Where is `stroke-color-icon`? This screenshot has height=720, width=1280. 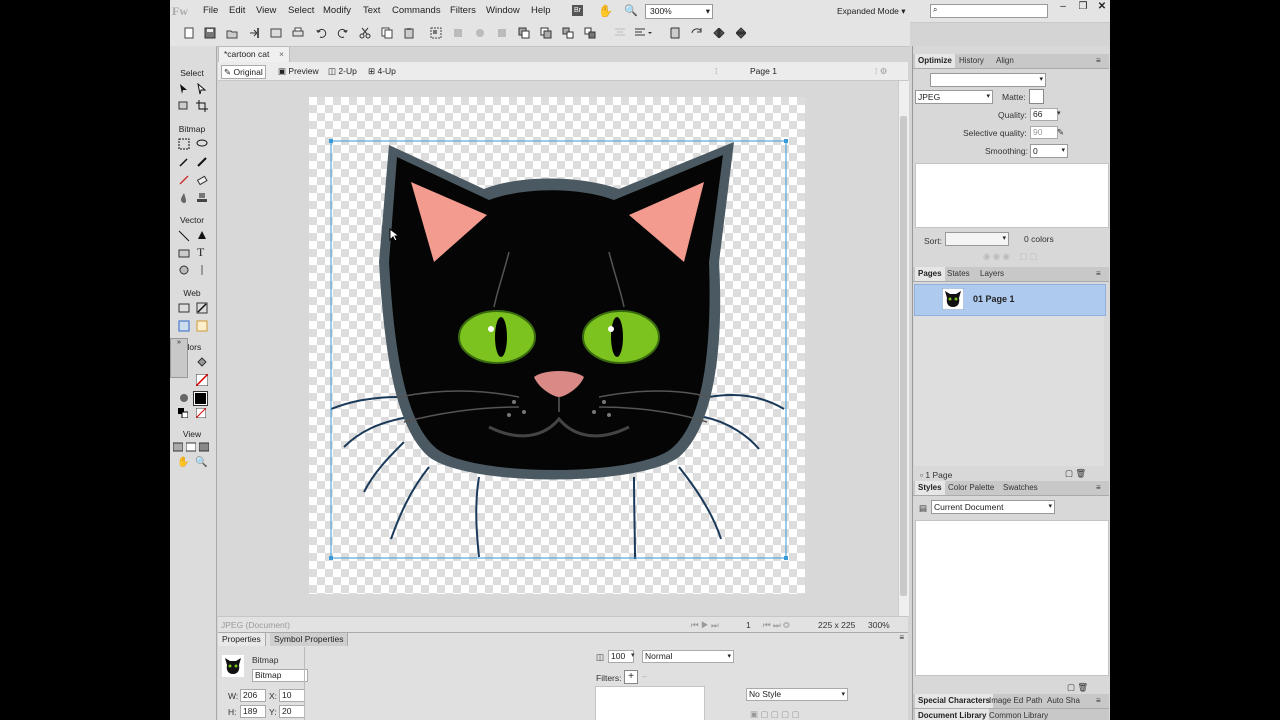 stroke-color-icon is located at coordinates (184, 398).